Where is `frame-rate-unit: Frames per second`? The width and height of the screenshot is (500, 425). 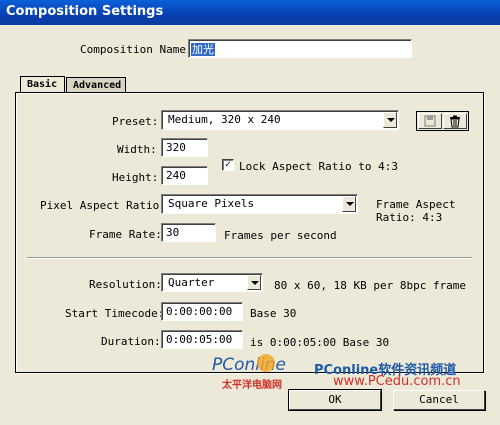
frame-rate-unit: Frames per second is located at coordinates (280, 235).